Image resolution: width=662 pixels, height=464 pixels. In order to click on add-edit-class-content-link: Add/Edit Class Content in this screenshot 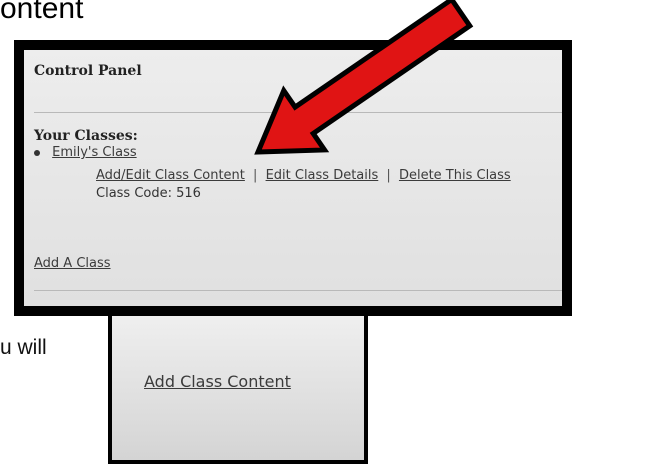, I will do `click(170, 175)`.